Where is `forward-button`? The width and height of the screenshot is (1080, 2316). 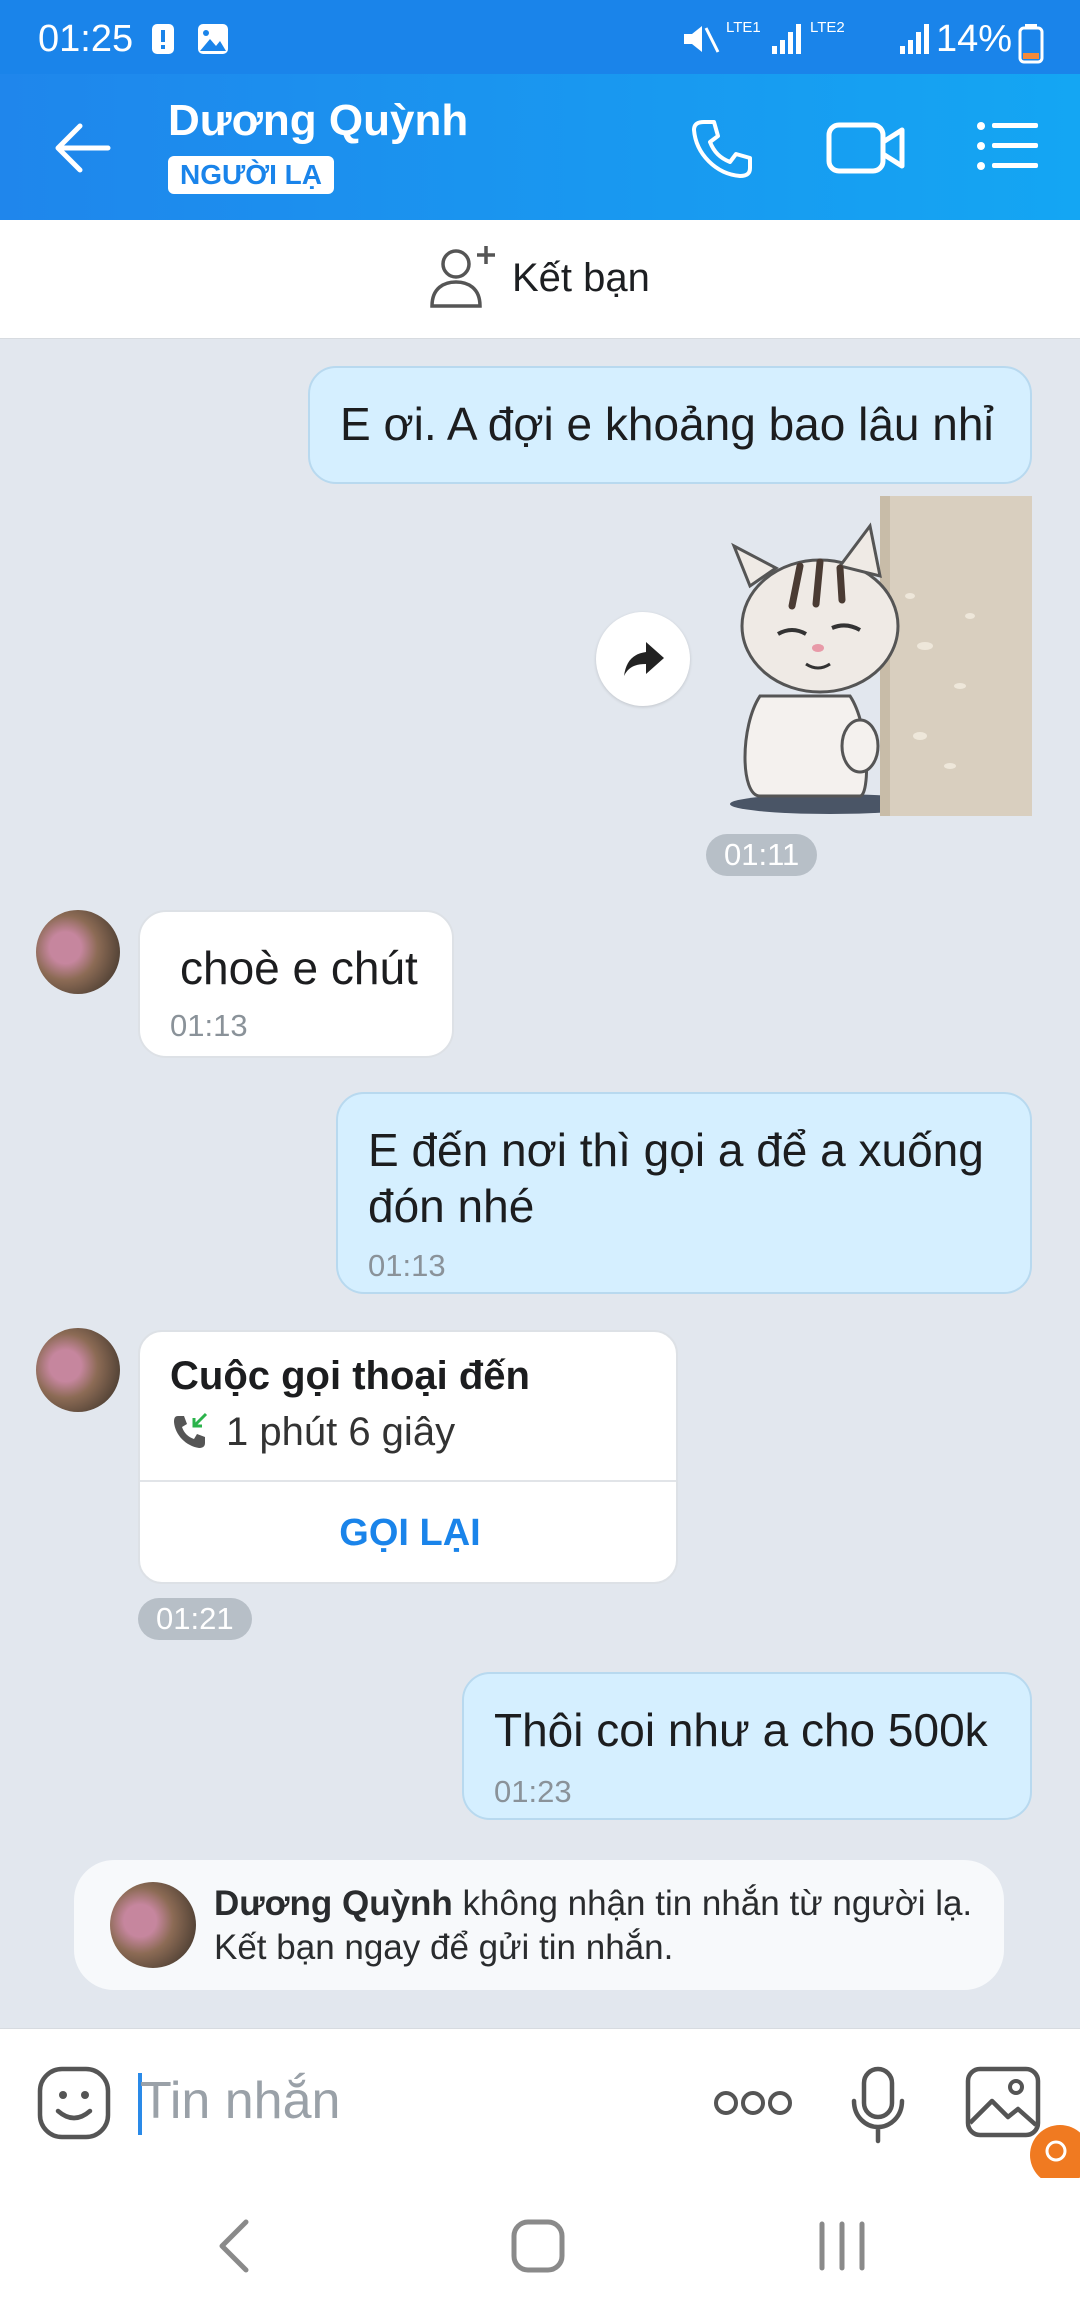
forward-button is located at coordinates (643, 659).